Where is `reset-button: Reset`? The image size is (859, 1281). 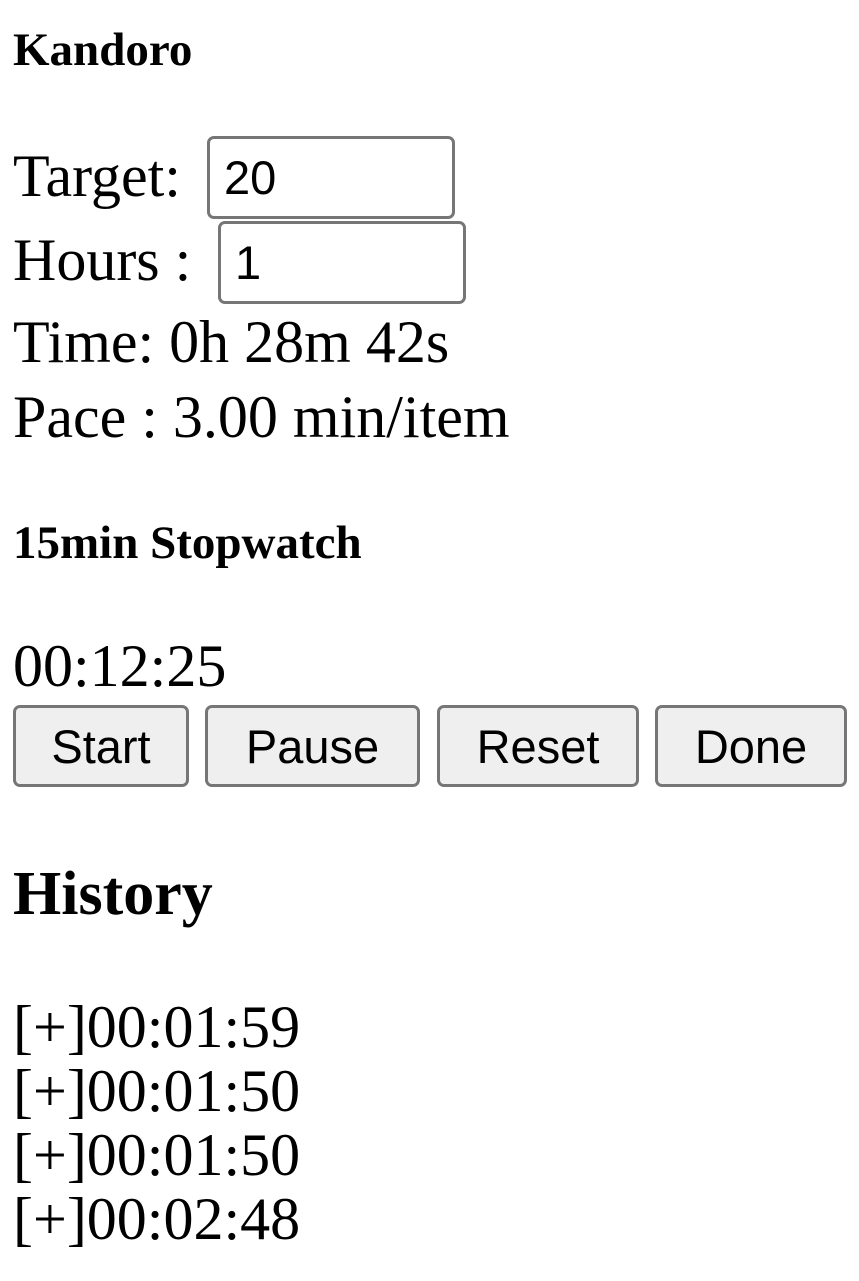 reset-button: Reset is located at coordinates (538, 746).